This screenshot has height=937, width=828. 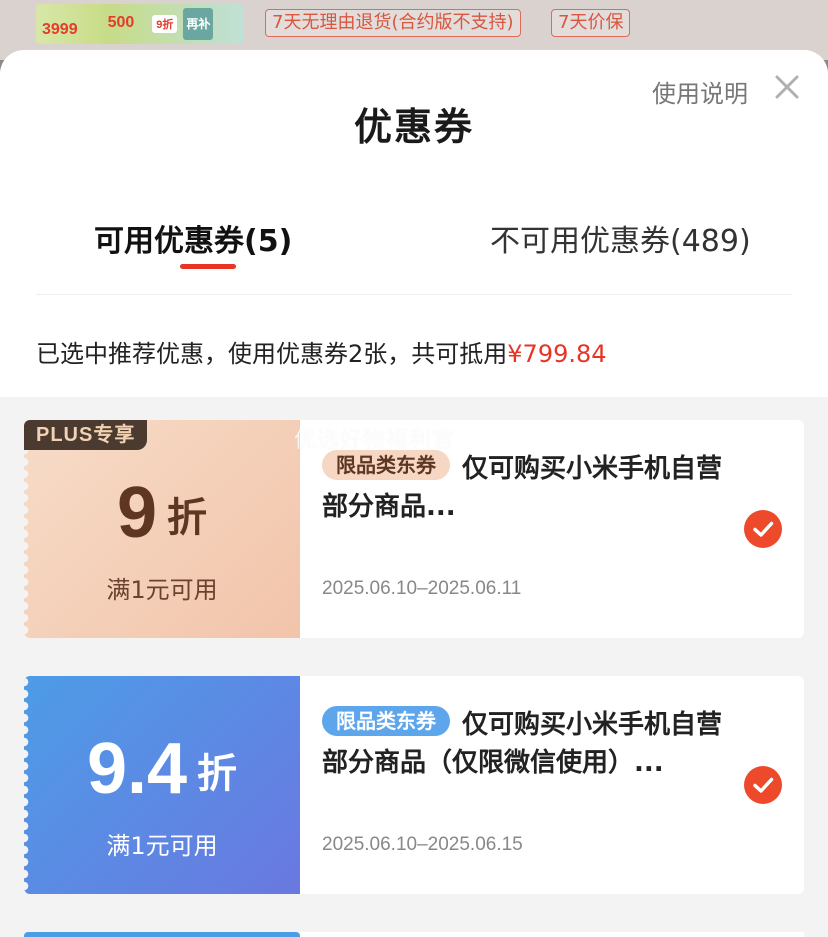 What do you see at coordinates (422, 844) in the screenshot?
I see `coupon-validity: 2025.06.10–2025.06.15` at bounding box center [422, 844].